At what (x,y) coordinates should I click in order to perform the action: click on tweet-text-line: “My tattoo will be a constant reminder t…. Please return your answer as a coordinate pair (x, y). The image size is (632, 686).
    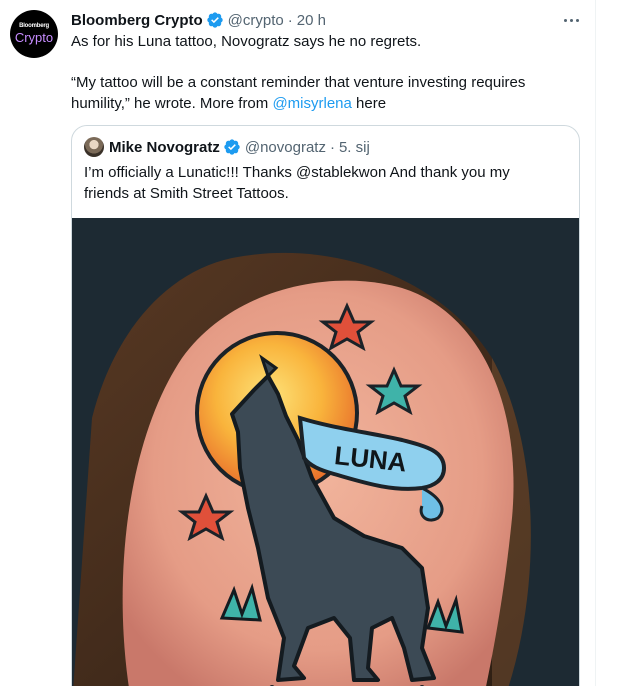
    Looking at the image, I should click on (298, 82).